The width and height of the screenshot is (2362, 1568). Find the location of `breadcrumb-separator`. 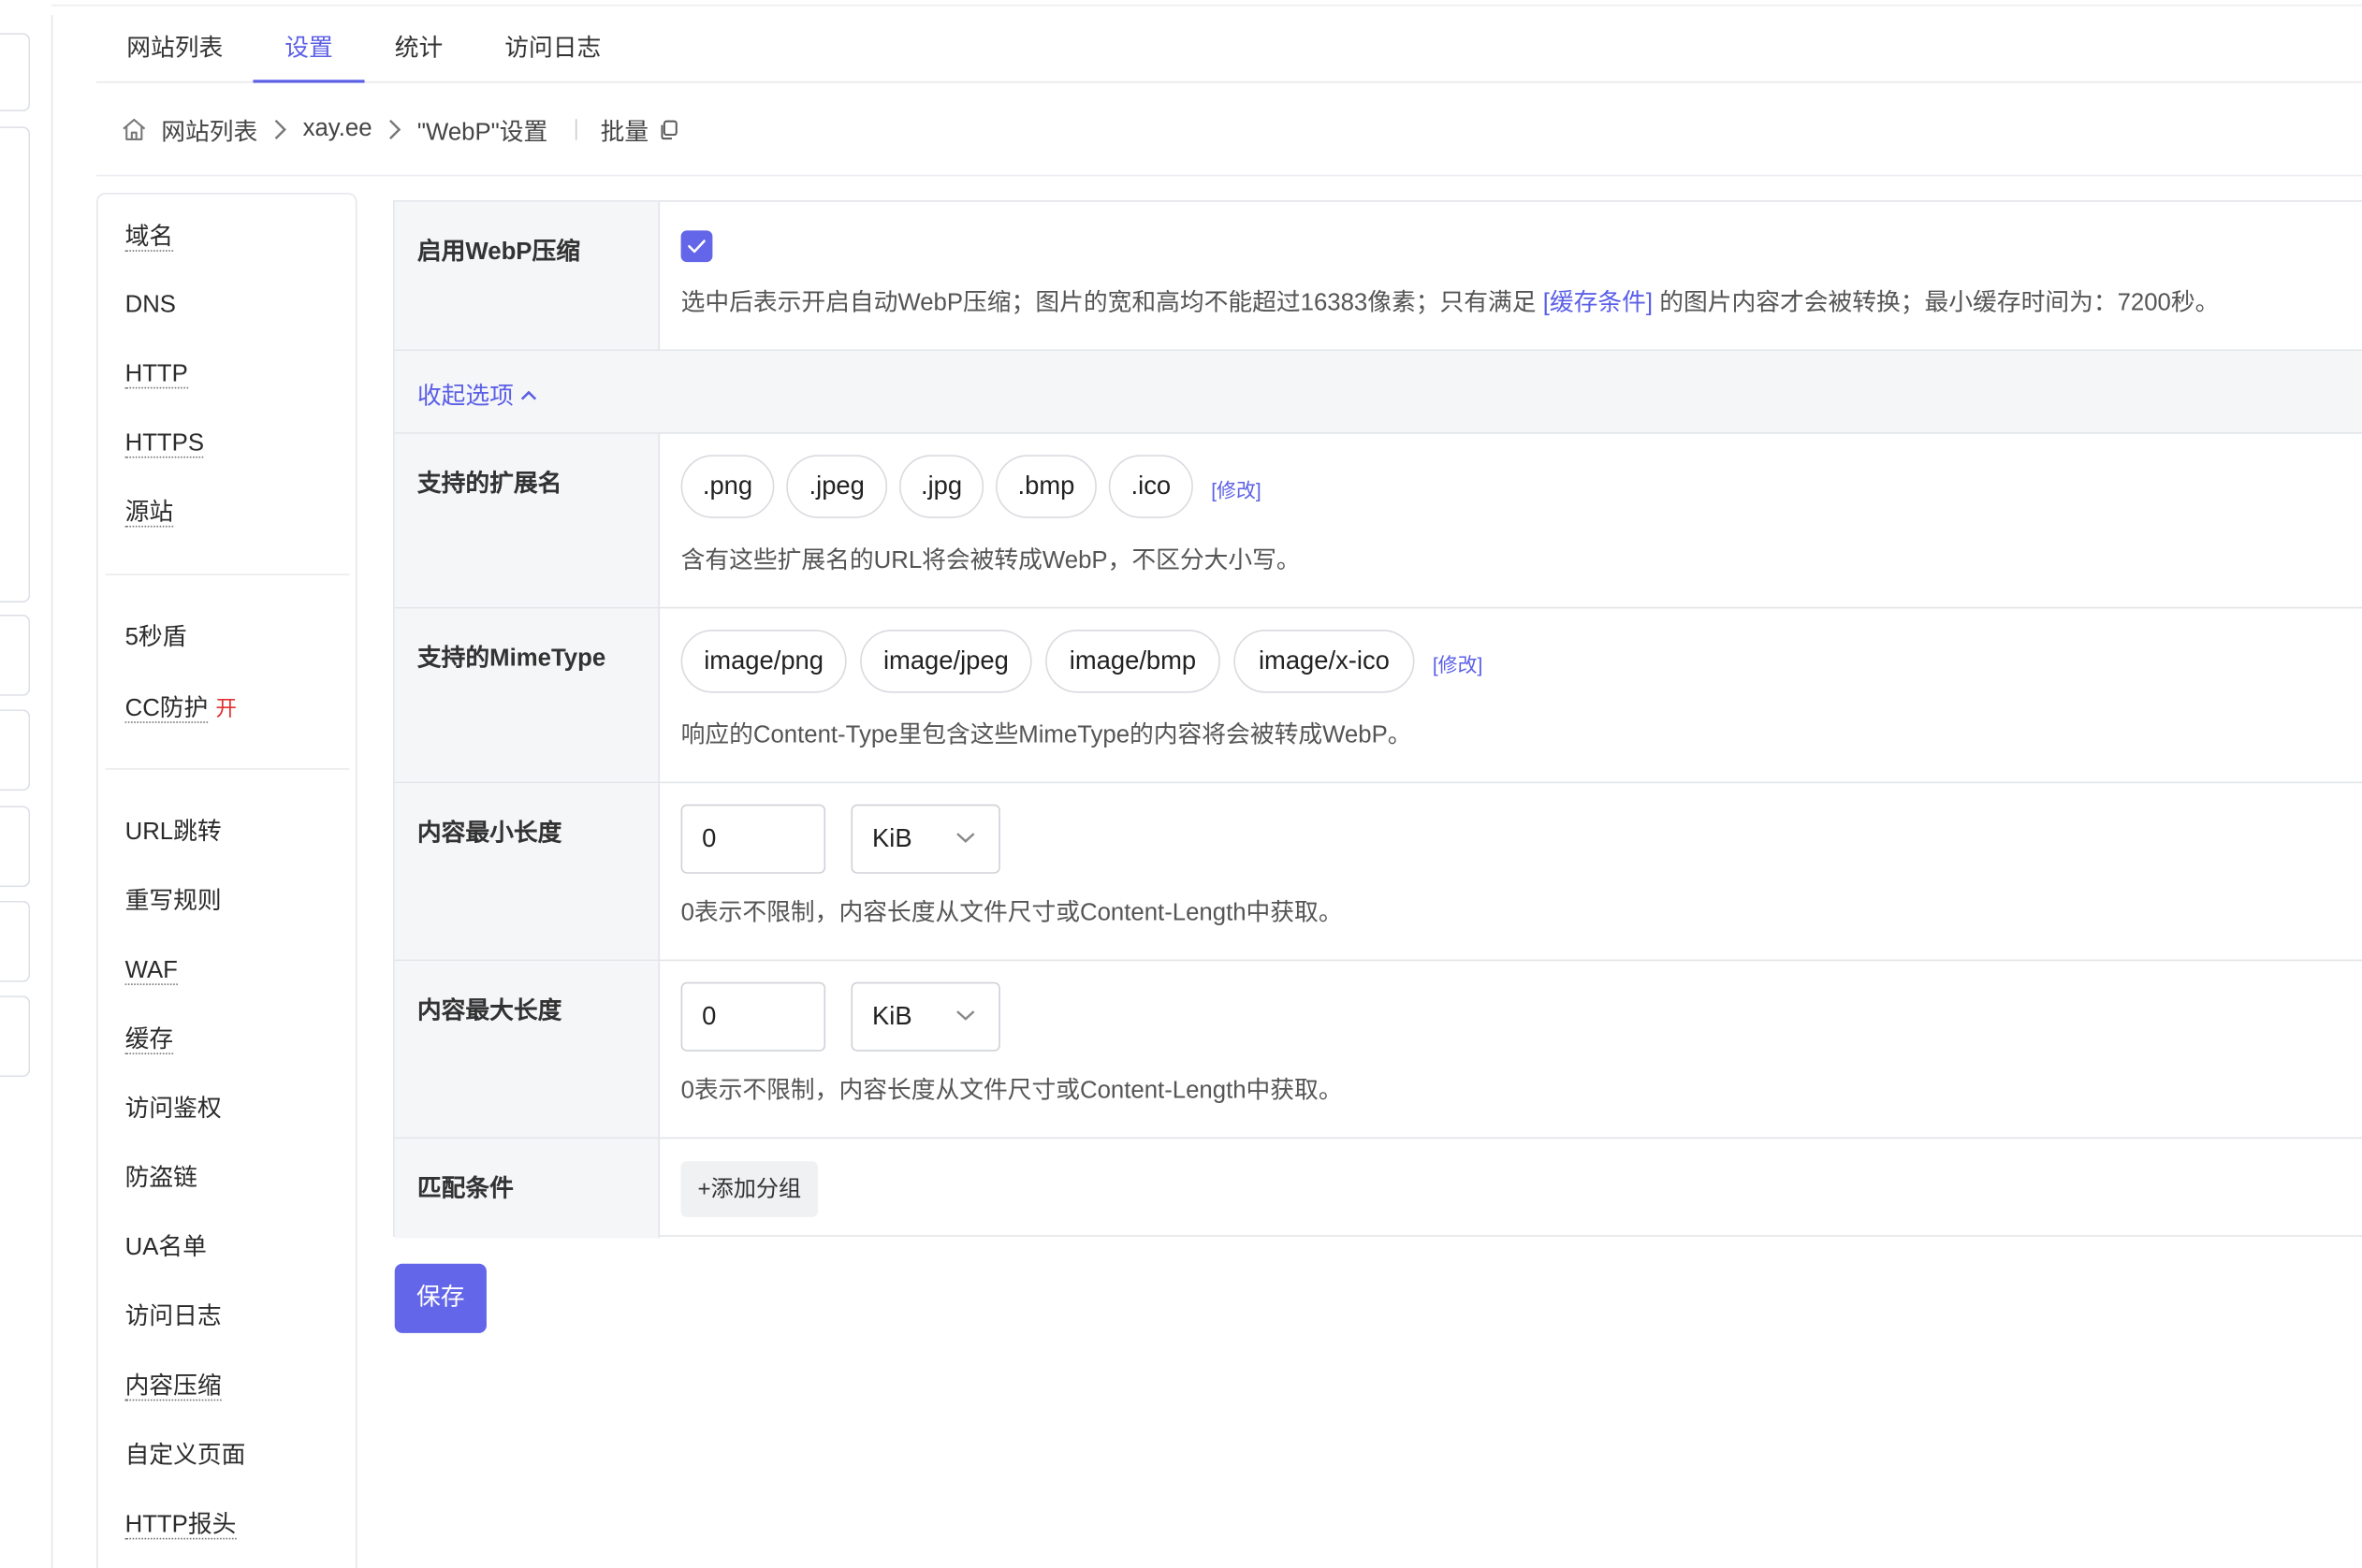

breadcrumb-separator is located at coordinates (575, 129).